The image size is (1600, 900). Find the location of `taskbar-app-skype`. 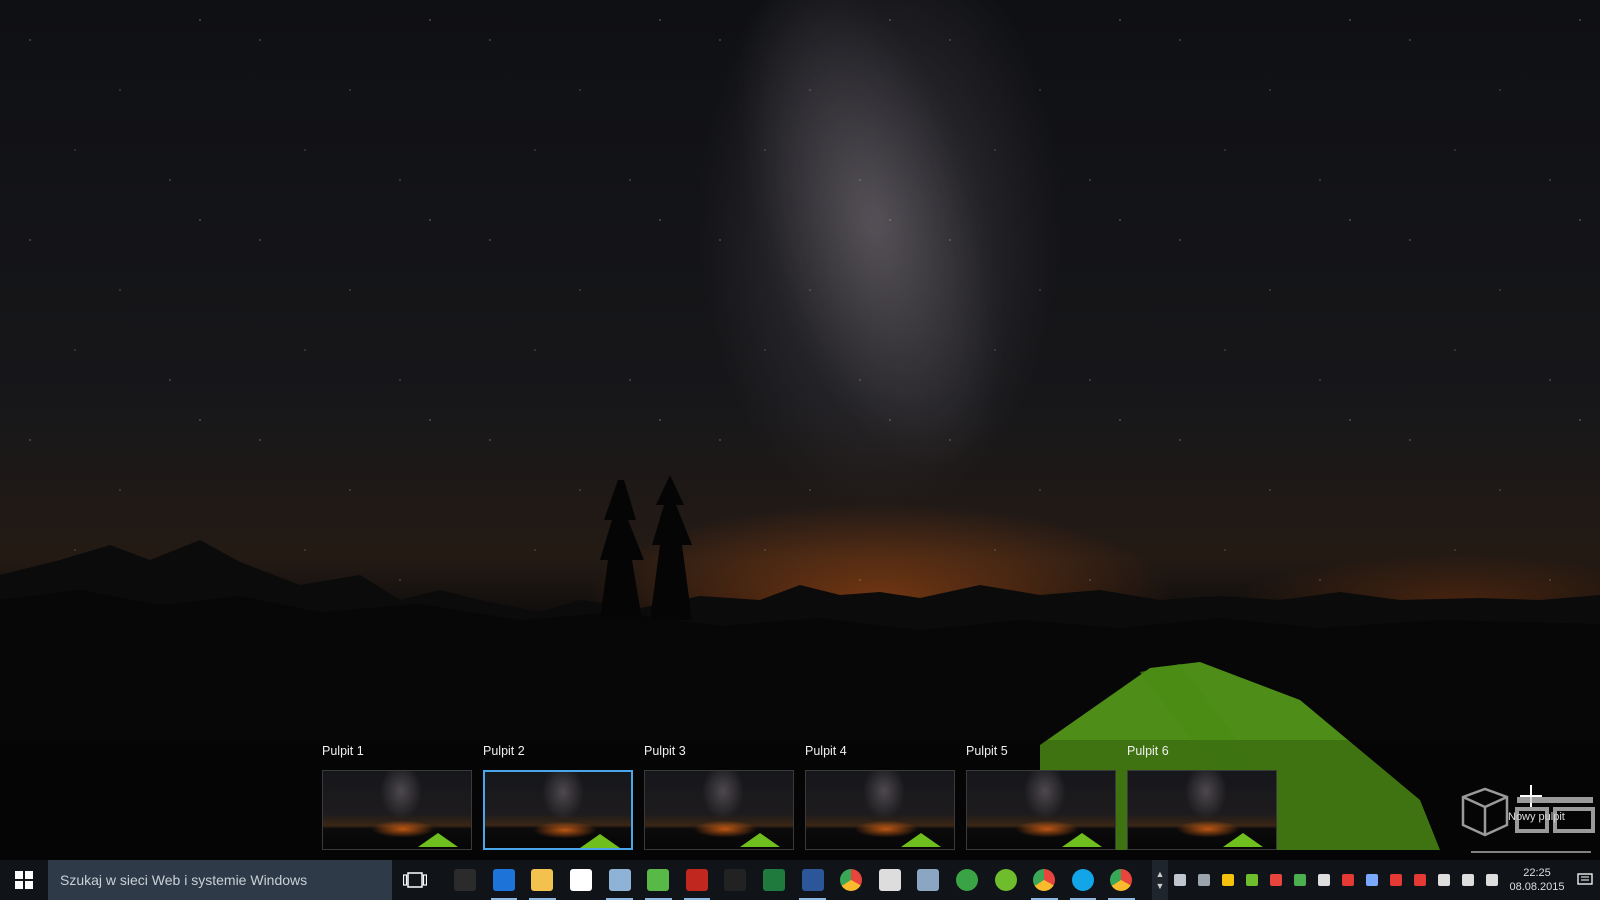

taskbar-app-skype is located at coordinates (1083, 880).